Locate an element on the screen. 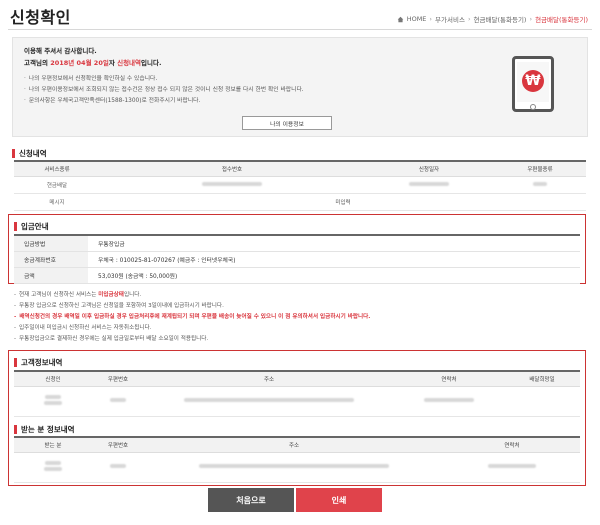 This screenshot has height=525, width=600. payment-method-label: 입금방법 is located at coordinates (51, 243).